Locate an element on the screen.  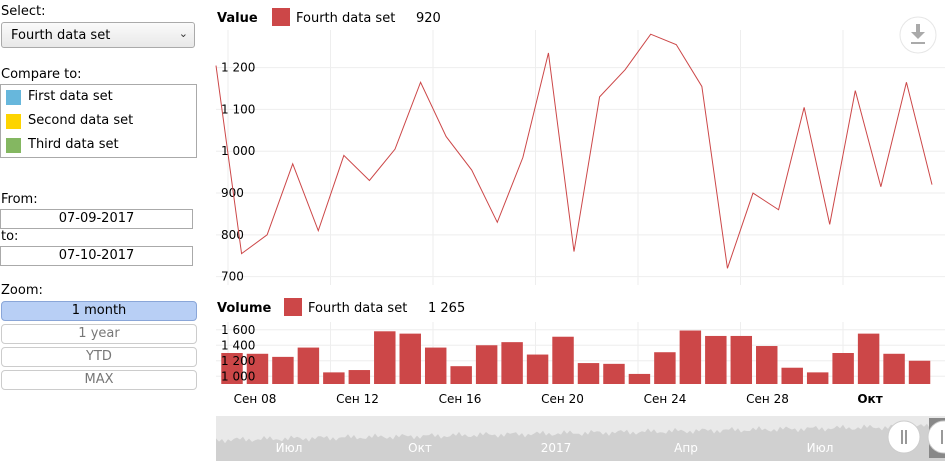
value-legend-label: Fourth data set is located at coordinates (345, 18).